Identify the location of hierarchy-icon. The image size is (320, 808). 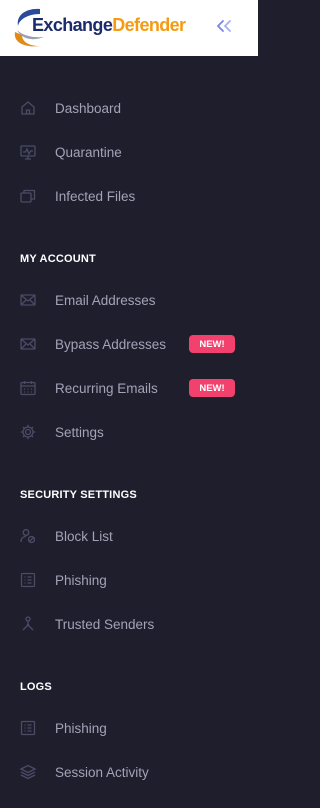
(28, 624).